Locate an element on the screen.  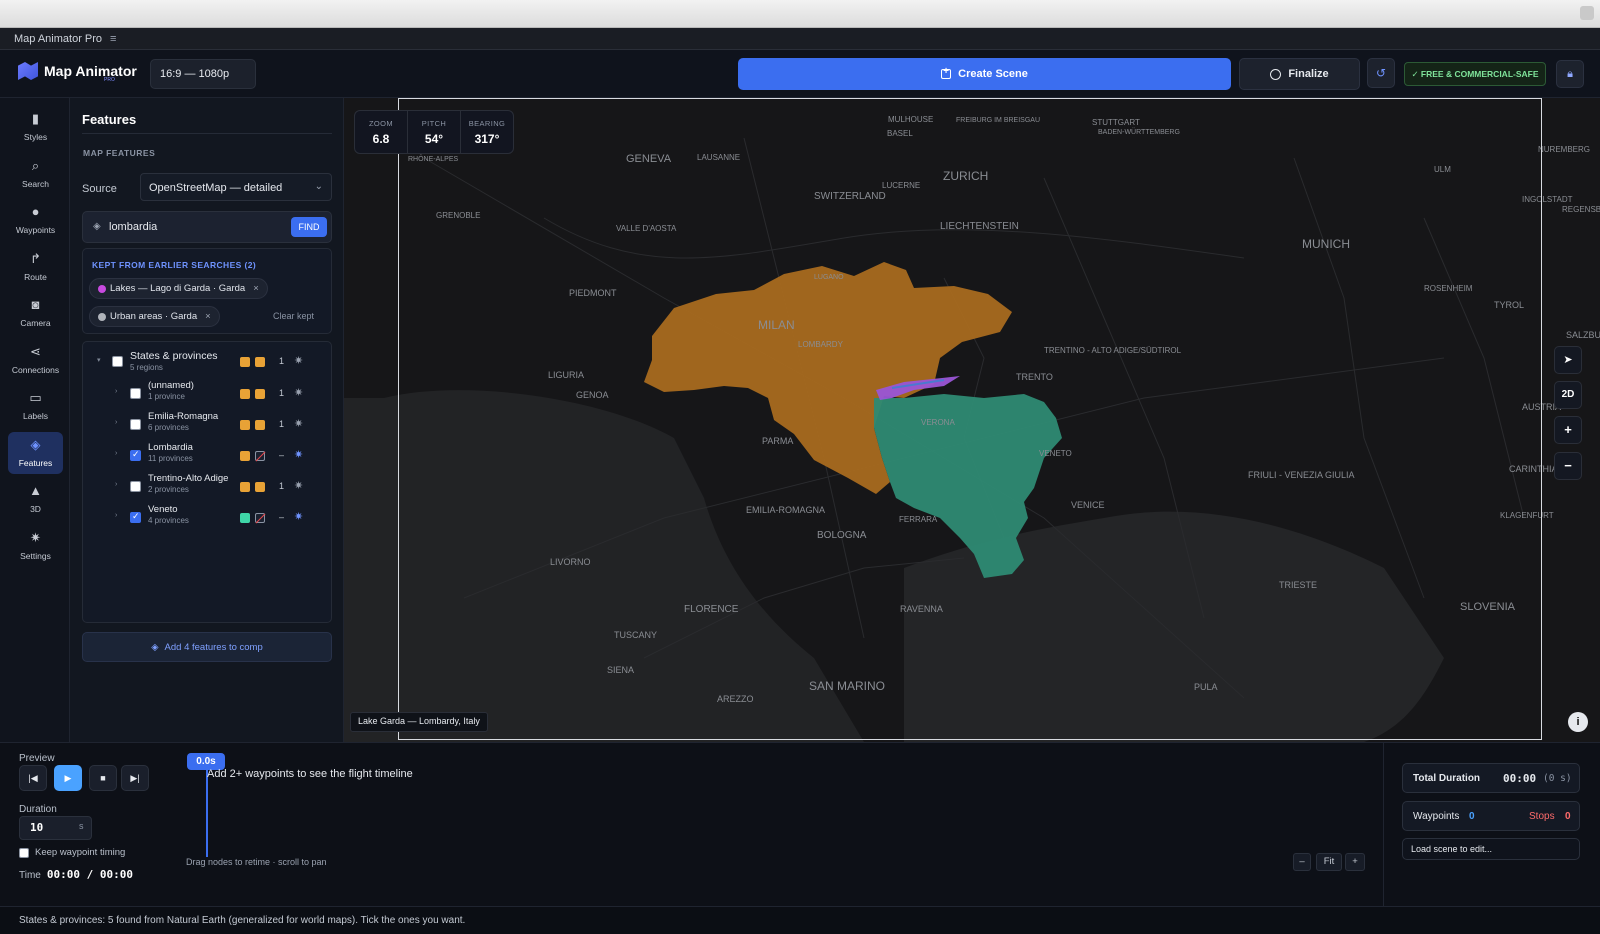
playhead is located at coordinates (207, 813).